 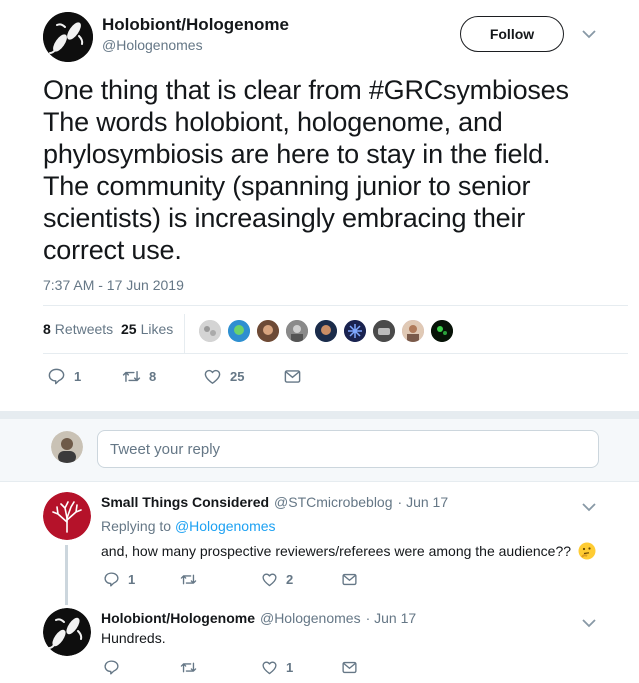 I want to click on section-separator, so click(x=319, y=415).